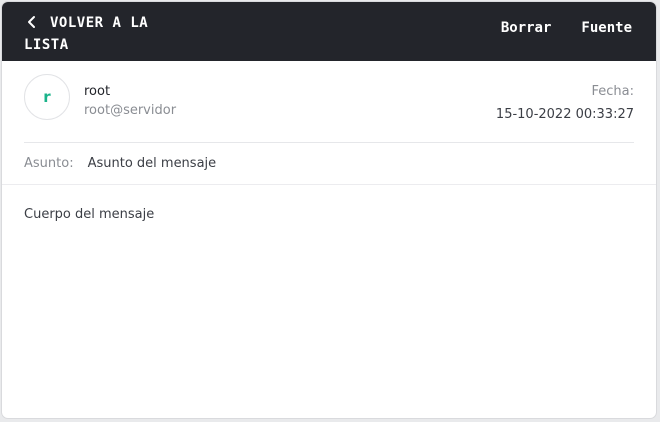 Image resolution: width=660 pixels, height=422 pixels. I want to click on top-bar: Volver a la Lista Borrar Fuente, so click(329, 31).